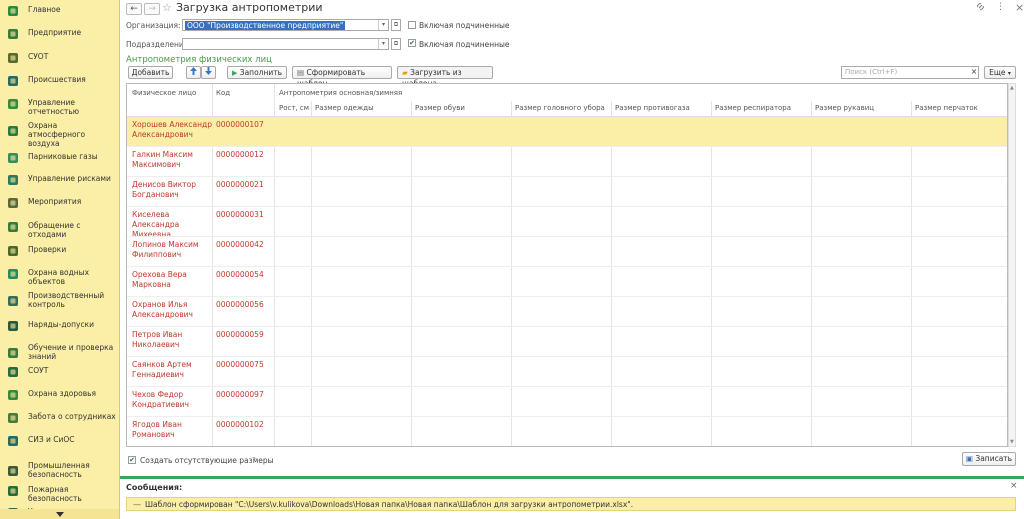  What do you see at coordinates (13, 491) in the screenshot?
I see `fire-extinguisher-icon` at bounding box center [13, 491].